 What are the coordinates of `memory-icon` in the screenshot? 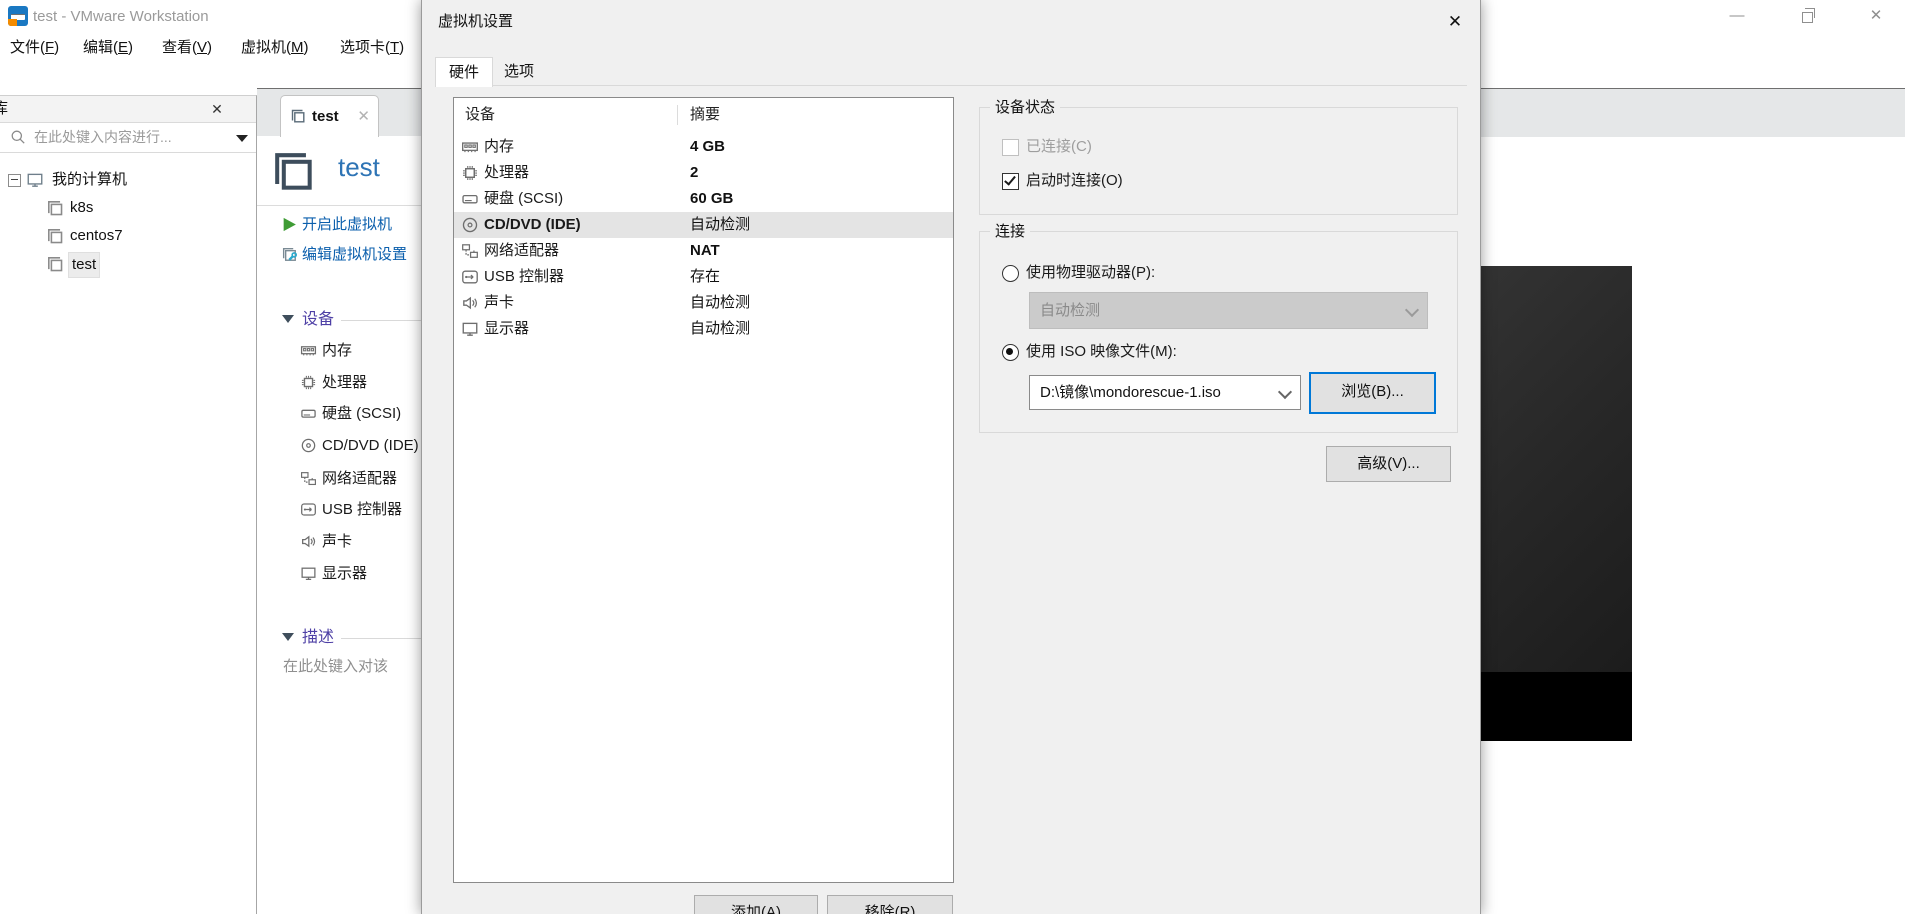 It's located at (470, 147).